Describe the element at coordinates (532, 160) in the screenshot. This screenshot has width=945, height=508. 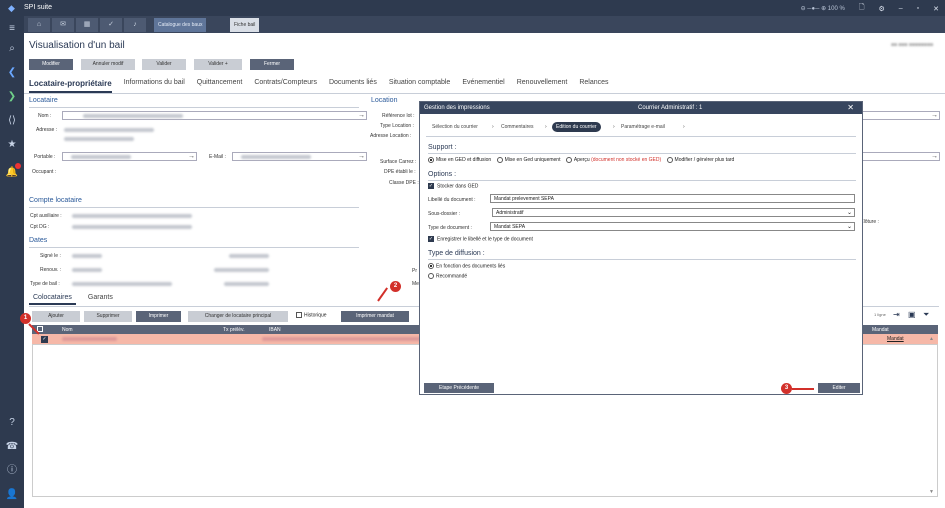
I see `radio-label: Mise en Ged uniquement` at that location.